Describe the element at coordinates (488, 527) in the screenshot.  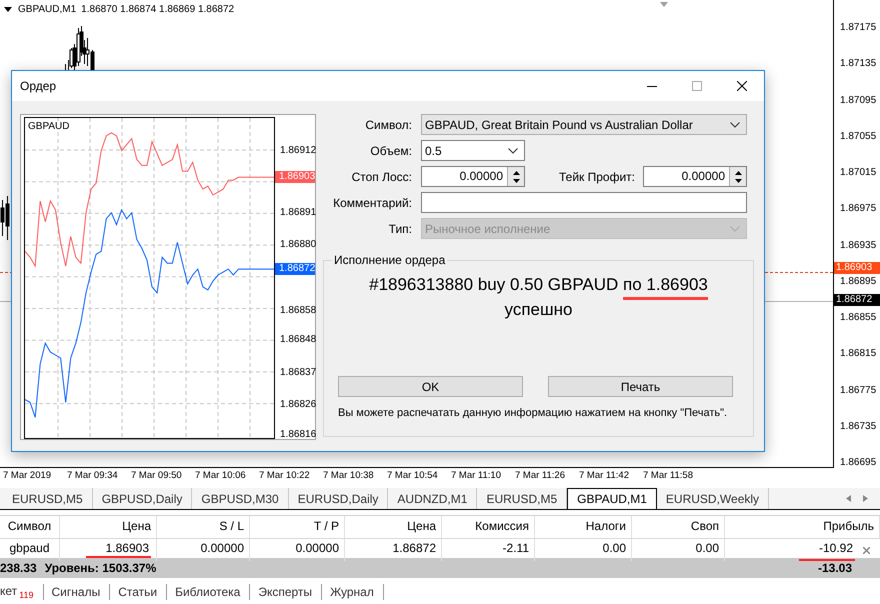
I see `column-header: Комиссия` at that location.